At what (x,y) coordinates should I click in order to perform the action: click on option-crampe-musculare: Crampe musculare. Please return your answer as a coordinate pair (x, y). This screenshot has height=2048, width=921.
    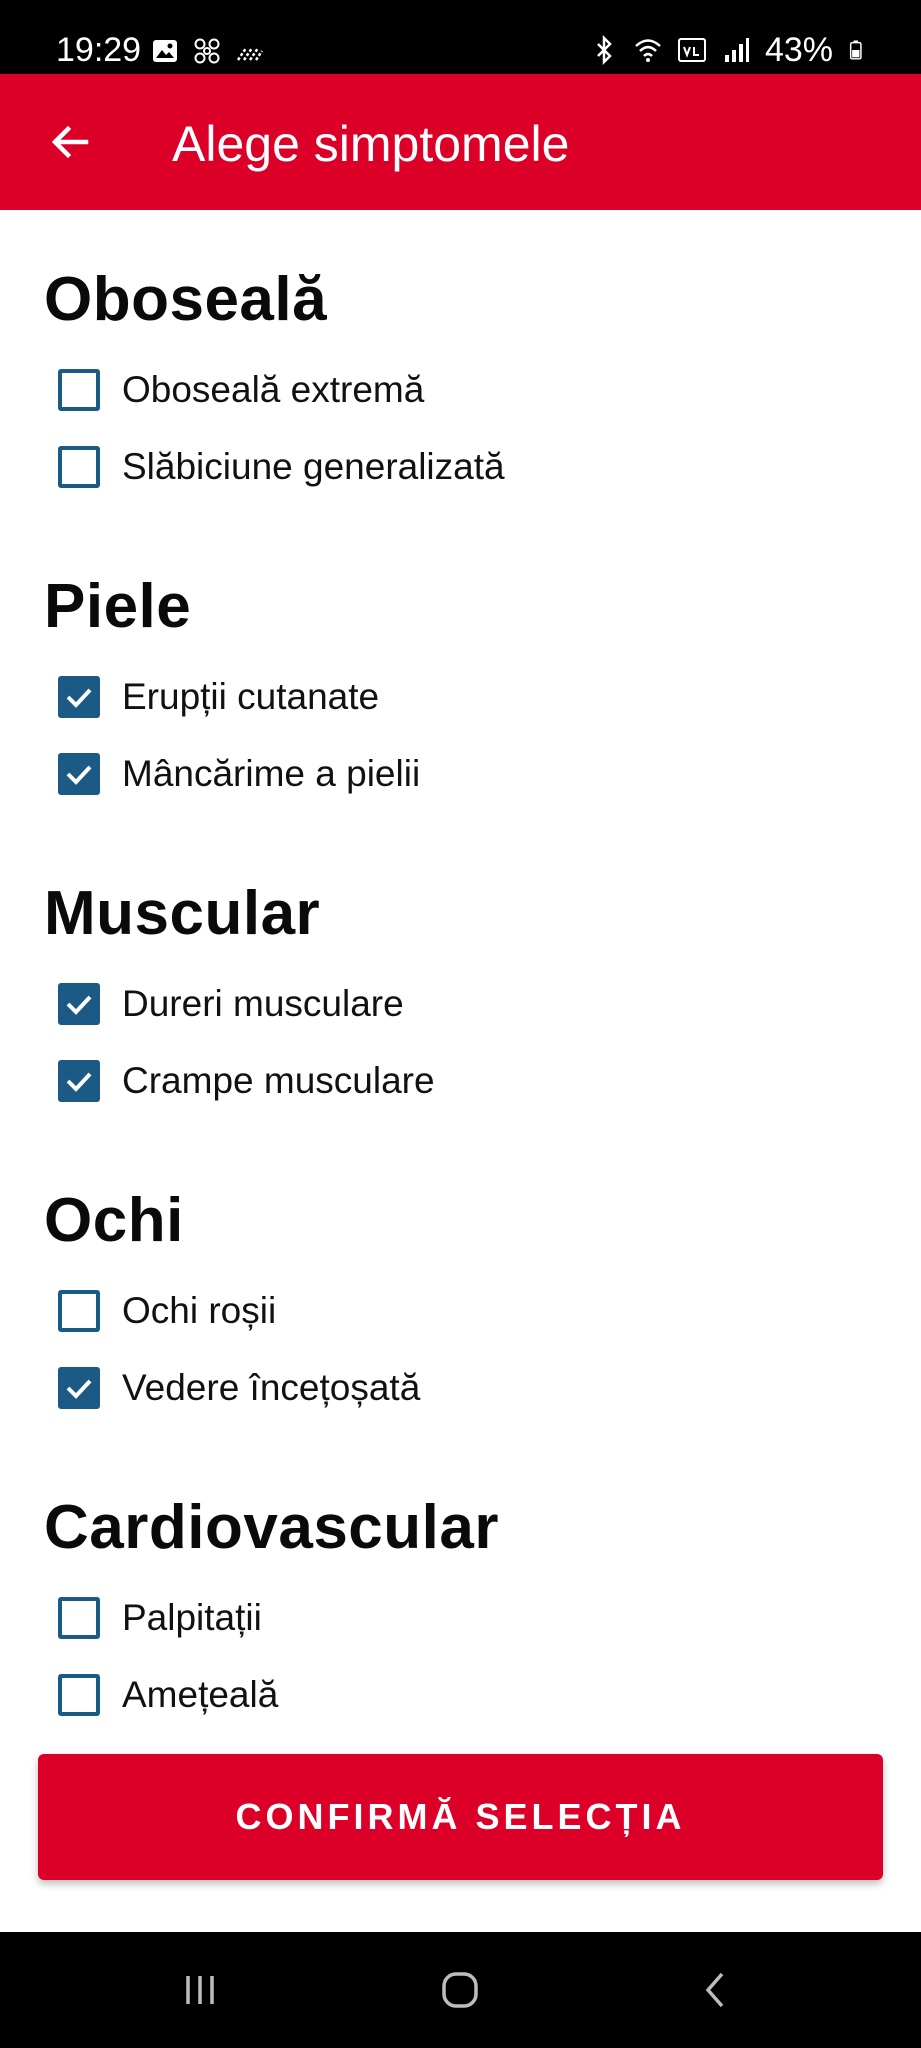
    Looking at the image, I should click on (246, 1081).